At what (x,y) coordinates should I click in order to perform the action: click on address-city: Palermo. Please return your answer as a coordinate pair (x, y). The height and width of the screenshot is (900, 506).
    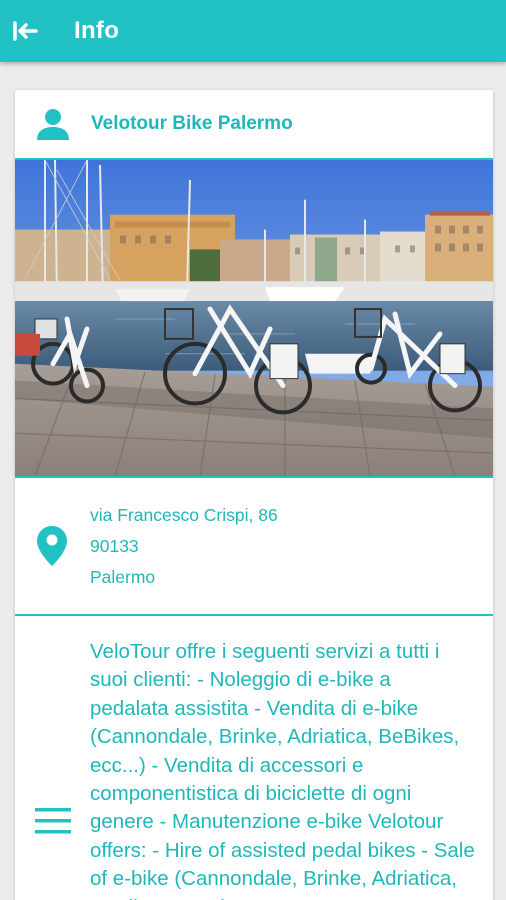
    Looking at the image, I should click on (123, 576).